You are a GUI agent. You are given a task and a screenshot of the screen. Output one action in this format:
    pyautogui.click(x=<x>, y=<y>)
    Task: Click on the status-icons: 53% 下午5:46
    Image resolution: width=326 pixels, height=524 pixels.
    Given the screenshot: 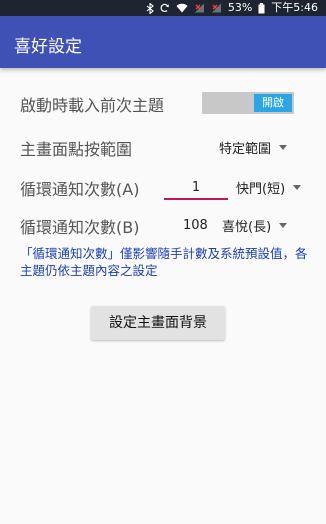 What is the action you would take?
    pyautogui.click(x=232, y=8)
    